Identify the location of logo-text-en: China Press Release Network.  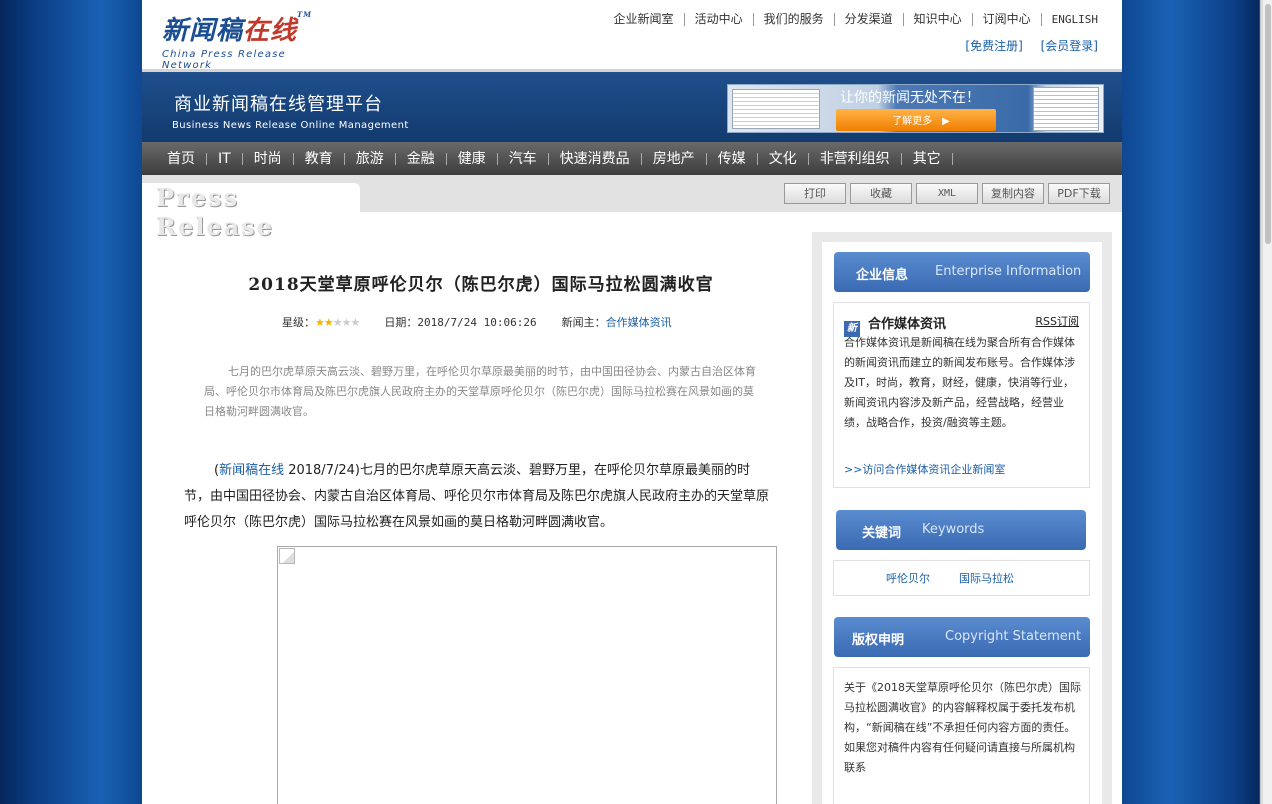
(224, 60).